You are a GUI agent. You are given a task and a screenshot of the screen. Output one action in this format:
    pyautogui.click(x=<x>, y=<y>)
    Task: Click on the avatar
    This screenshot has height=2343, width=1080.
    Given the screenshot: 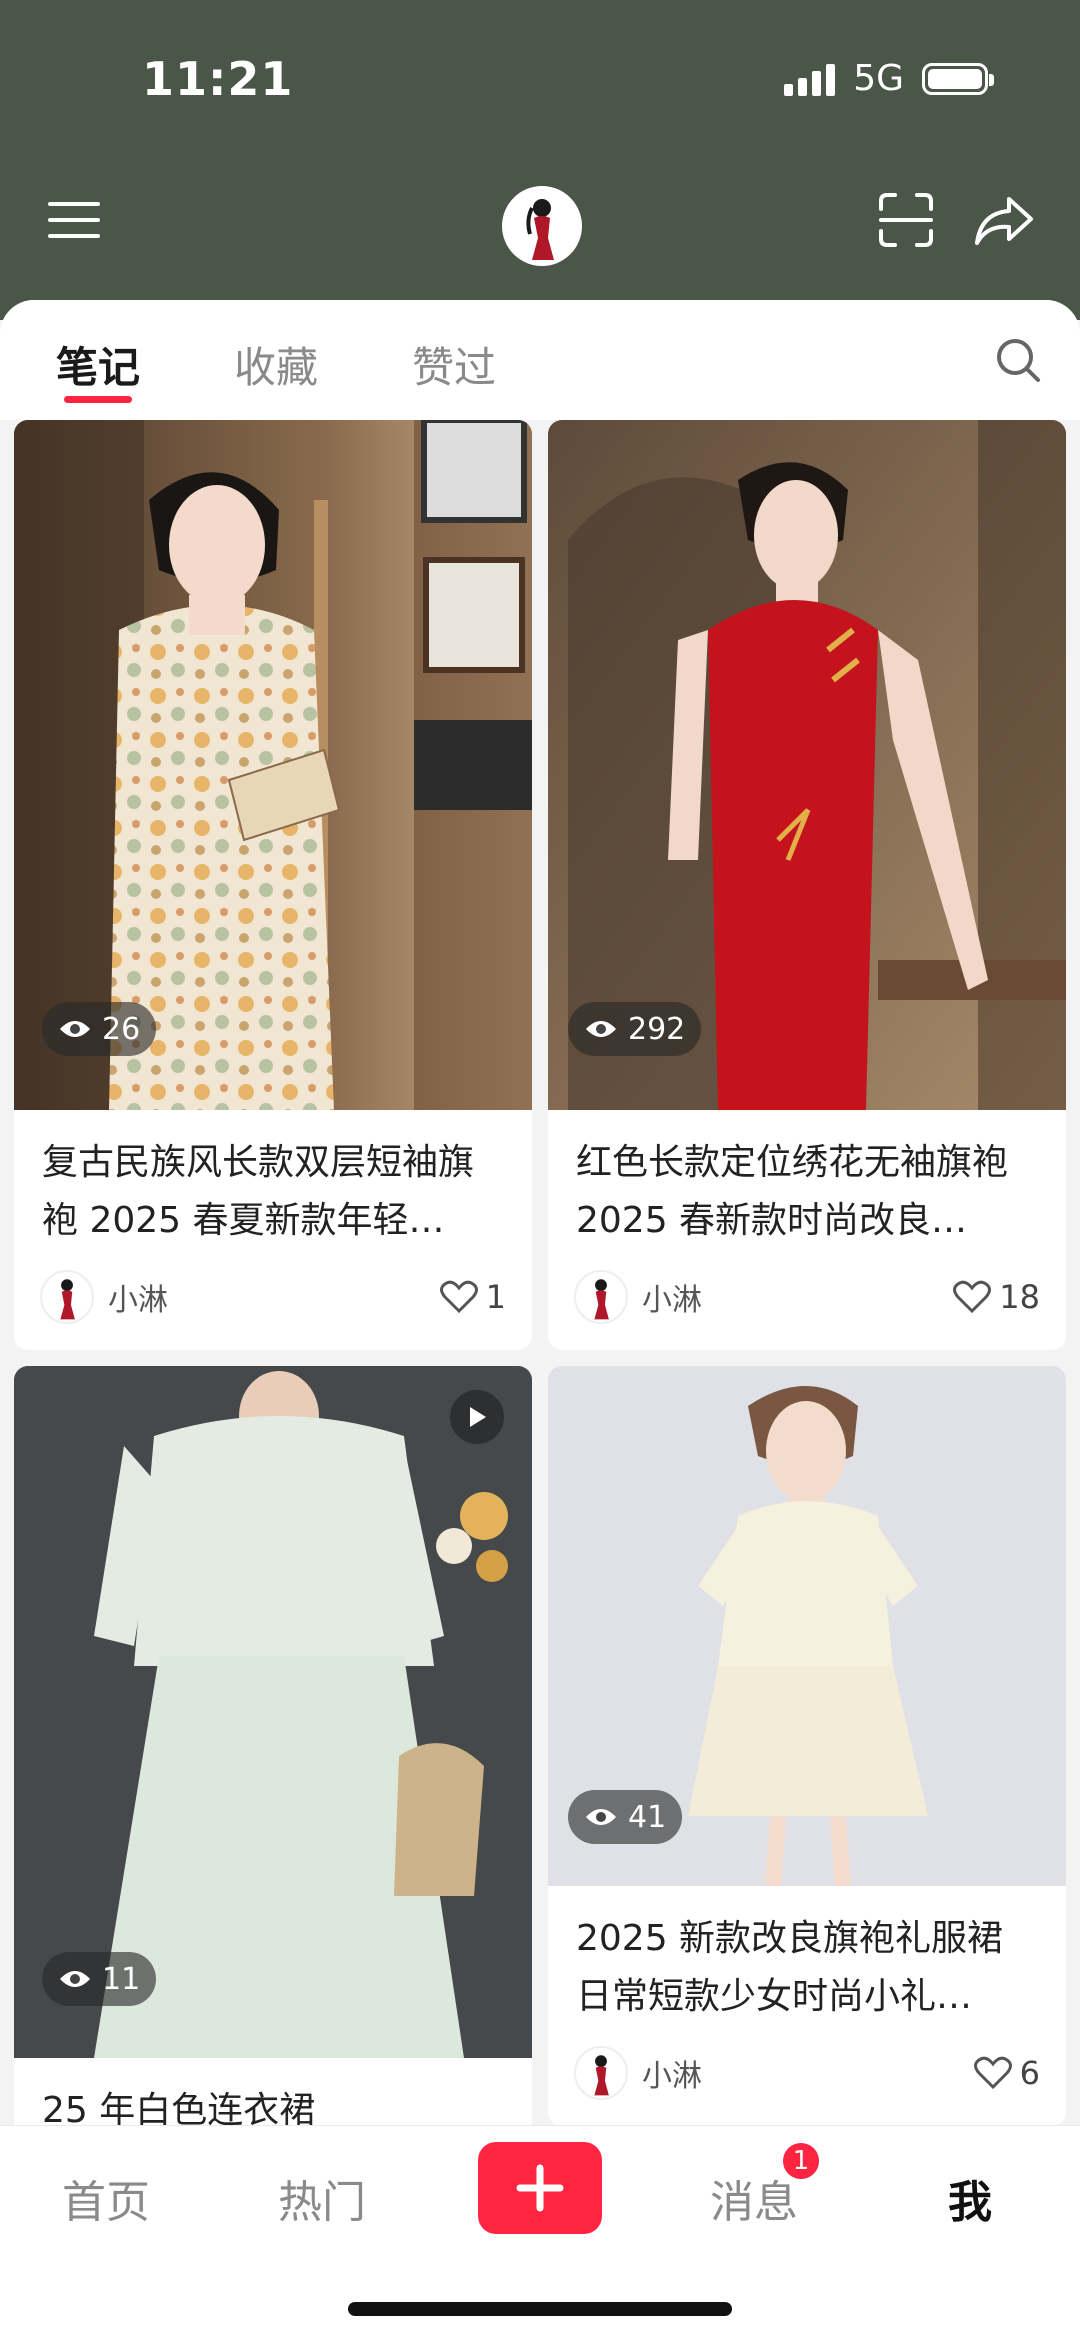 What is the action you would take?
    pyautogui.click(x=542, y=226)
    